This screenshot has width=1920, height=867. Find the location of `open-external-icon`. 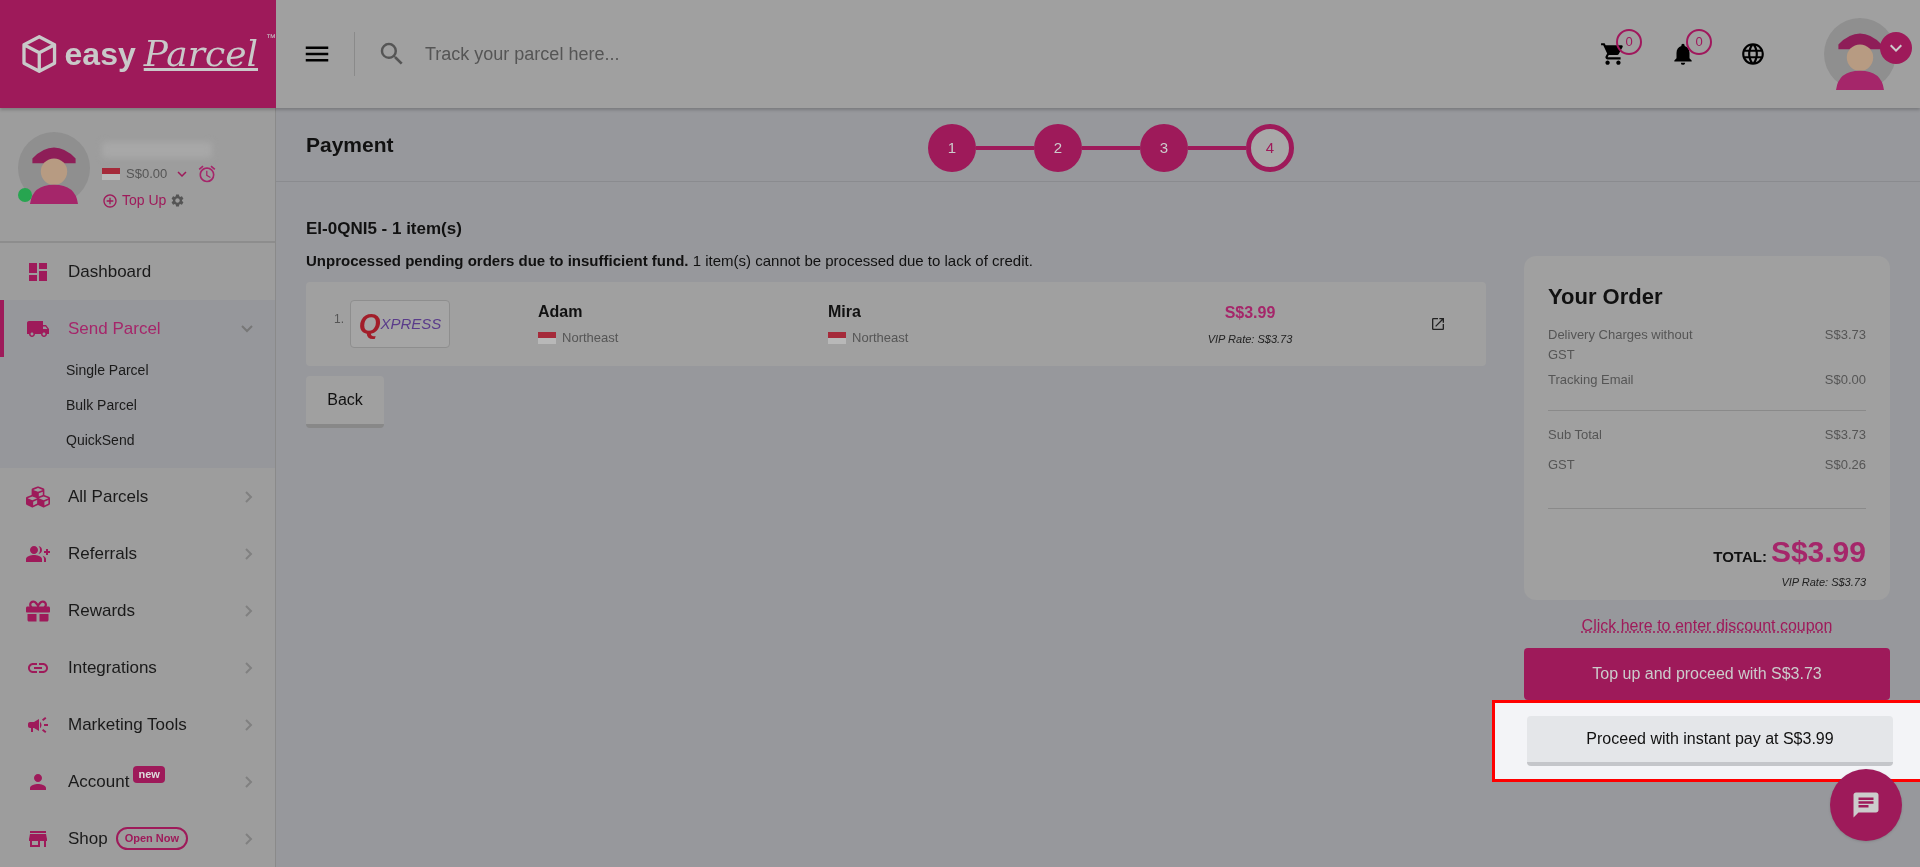

open-external-icon is located at coordinates (1438, 324).